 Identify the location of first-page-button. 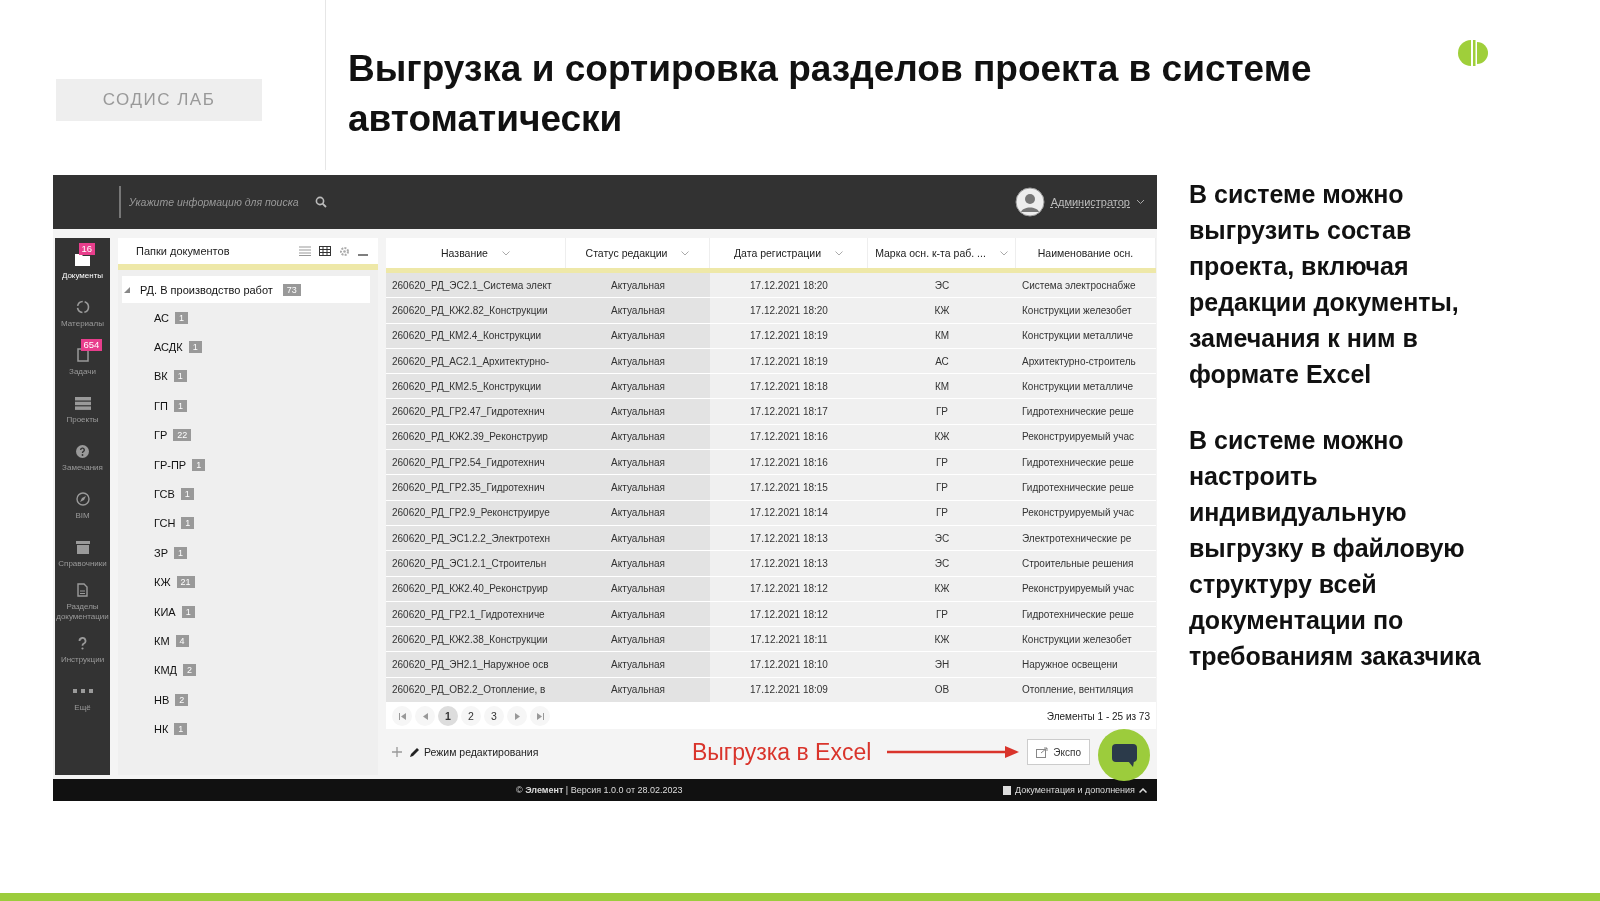
(402, 716).